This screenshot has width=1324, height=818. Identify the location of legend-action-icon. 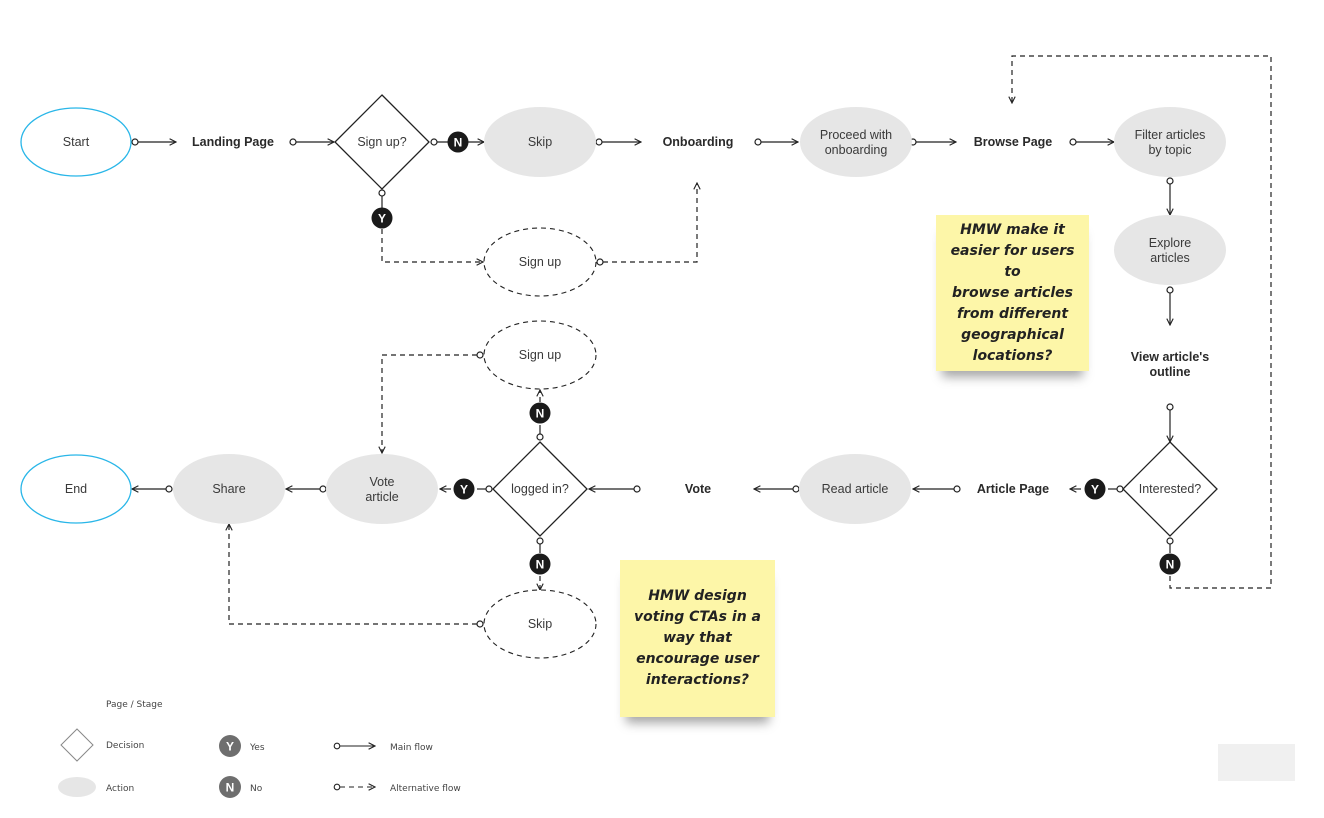
(77, 787).